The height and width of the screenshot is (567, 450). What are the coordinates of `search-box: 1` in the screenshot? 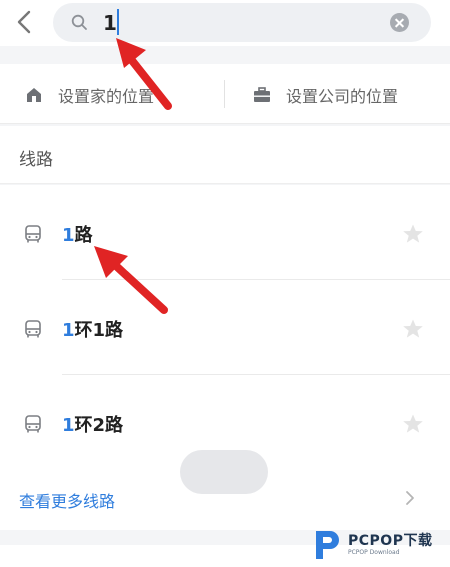 It's located at (242, 22).